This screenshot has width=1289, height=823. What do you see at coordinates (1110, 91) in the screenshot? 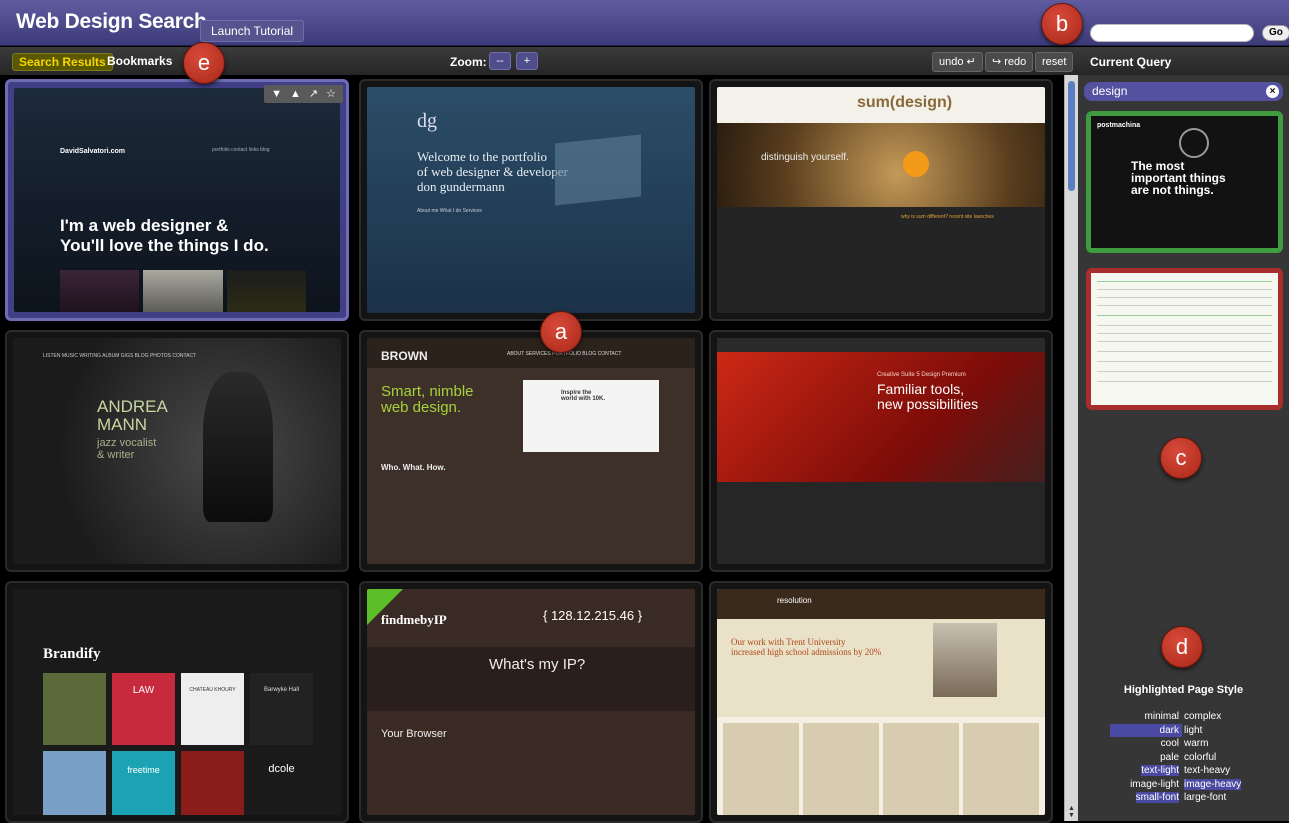
I see `query-term: design` at bounding box center [1110, 91].